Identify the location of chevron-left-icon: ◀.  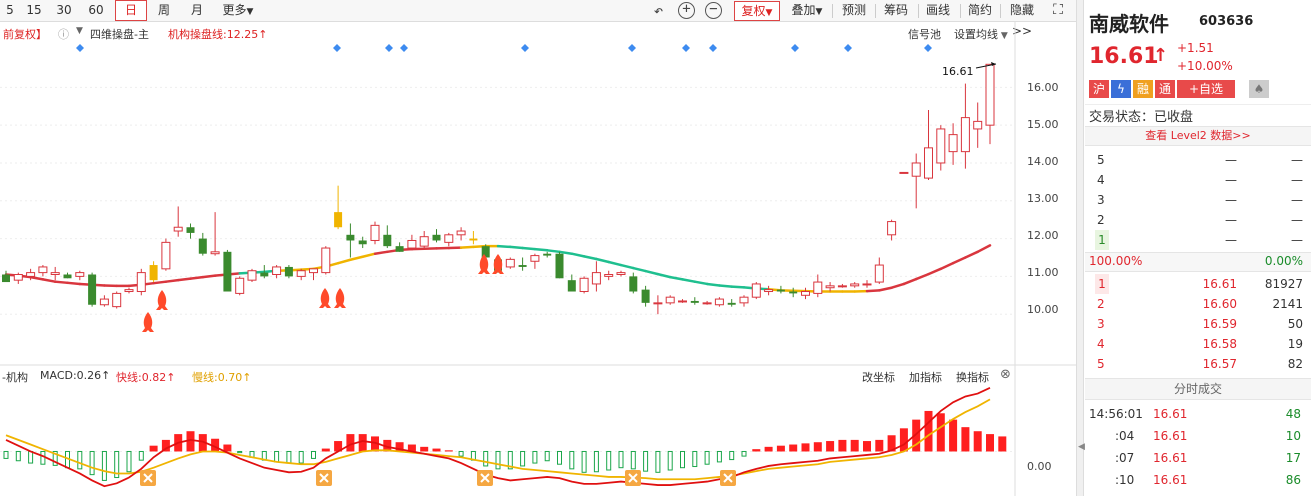
(1081, 447).